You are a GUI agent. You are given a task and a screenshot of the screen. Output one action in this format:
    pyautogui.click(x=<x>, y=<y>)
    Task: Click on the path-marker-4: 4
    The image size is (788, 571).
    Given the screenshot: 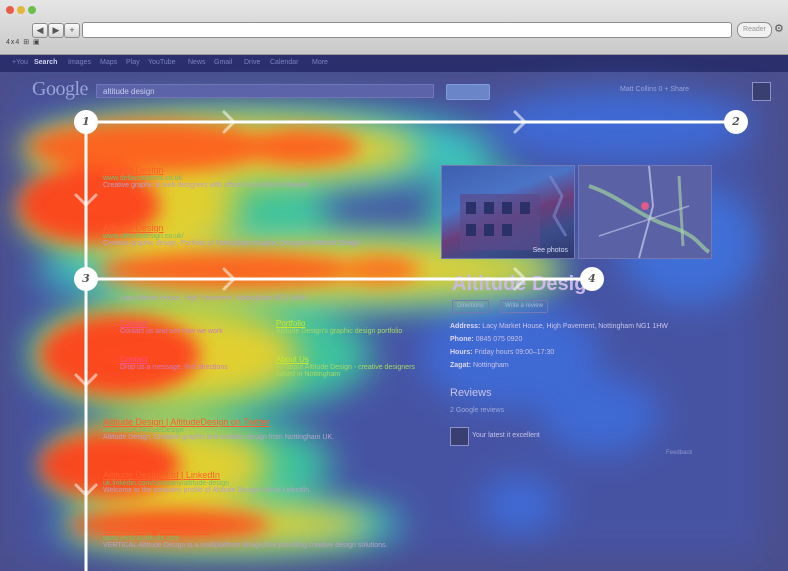 What is the action you would take?
    pyautogui.click(x=592, y=279)
    